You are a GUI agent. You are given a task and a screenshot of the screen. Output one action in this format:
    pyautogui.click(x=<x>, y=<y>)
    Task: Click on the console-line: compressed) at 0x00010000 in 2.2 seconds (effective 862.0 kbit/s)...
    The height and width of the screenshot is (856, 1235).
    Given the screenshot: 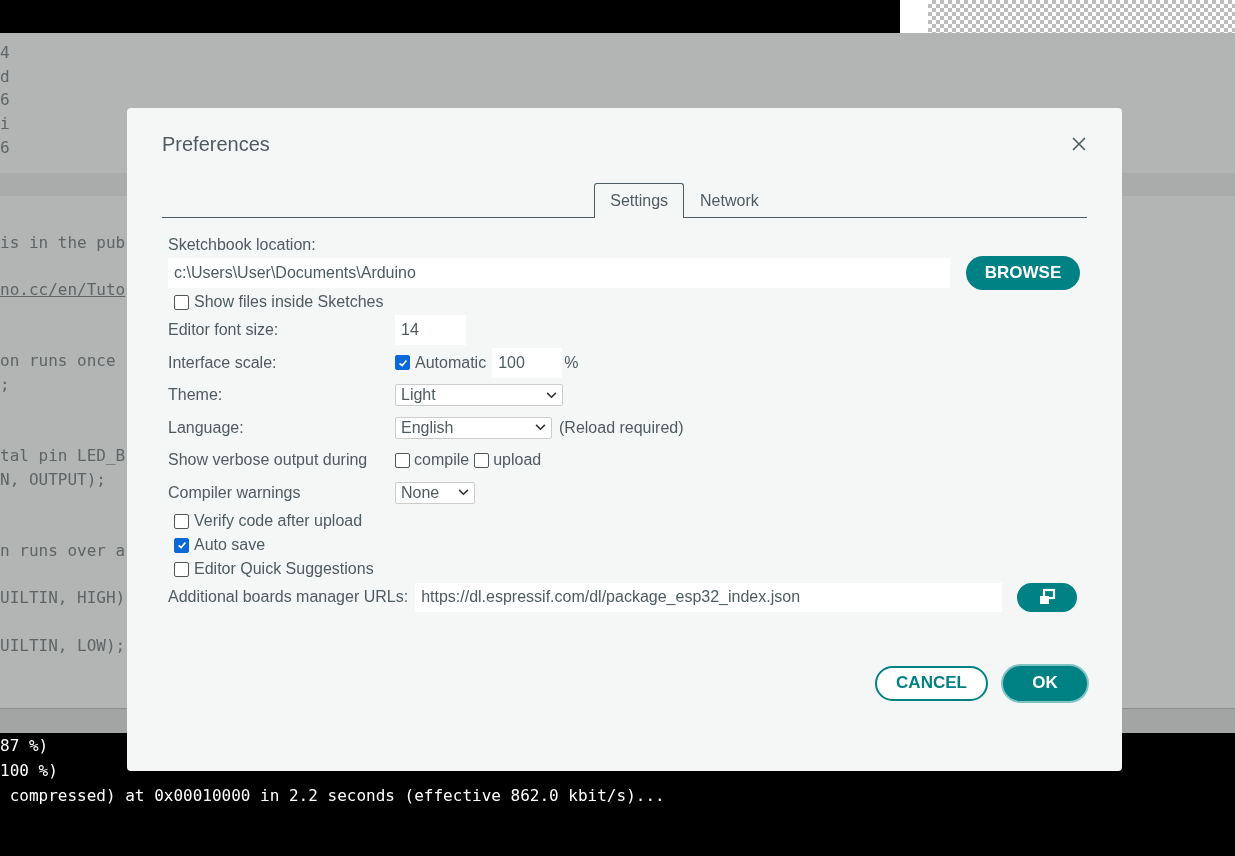 What is the action you would take?
    pyautogui.click(x=337, y=796)
    